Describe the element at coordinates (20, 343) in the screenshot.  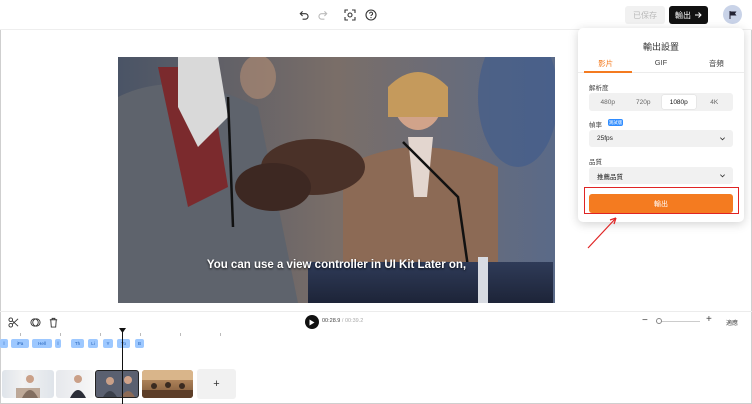
I see `subtitle-chip: iPa` at that location.